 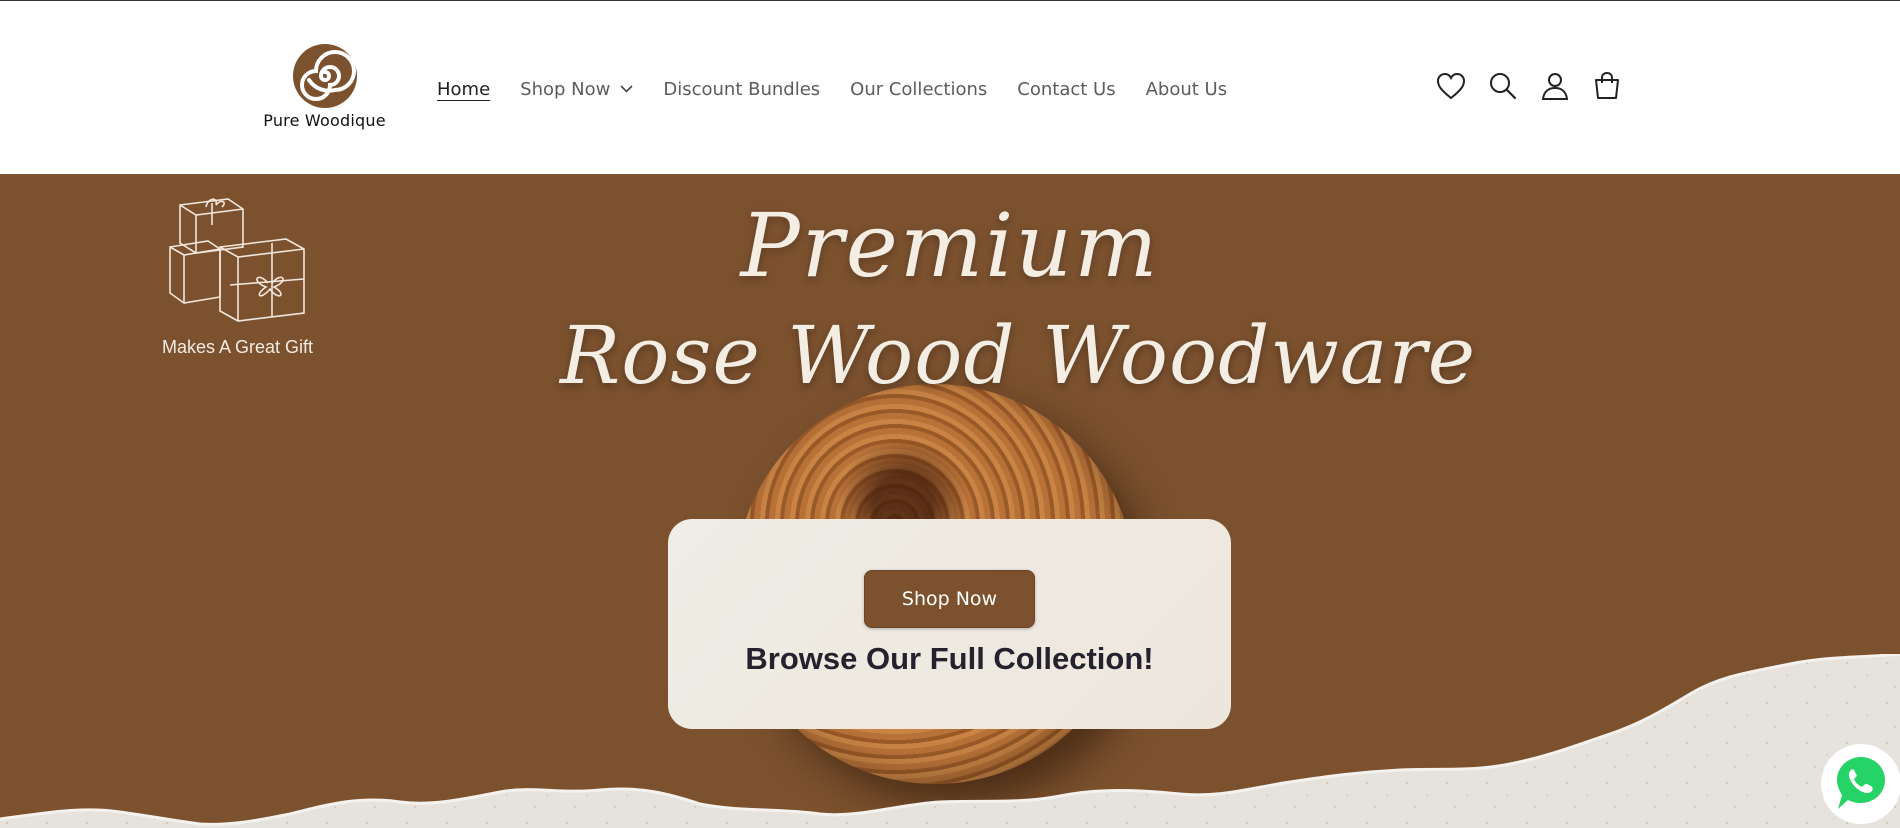 I want to click on spiral-logo-icon, so click(x=324, y=76).